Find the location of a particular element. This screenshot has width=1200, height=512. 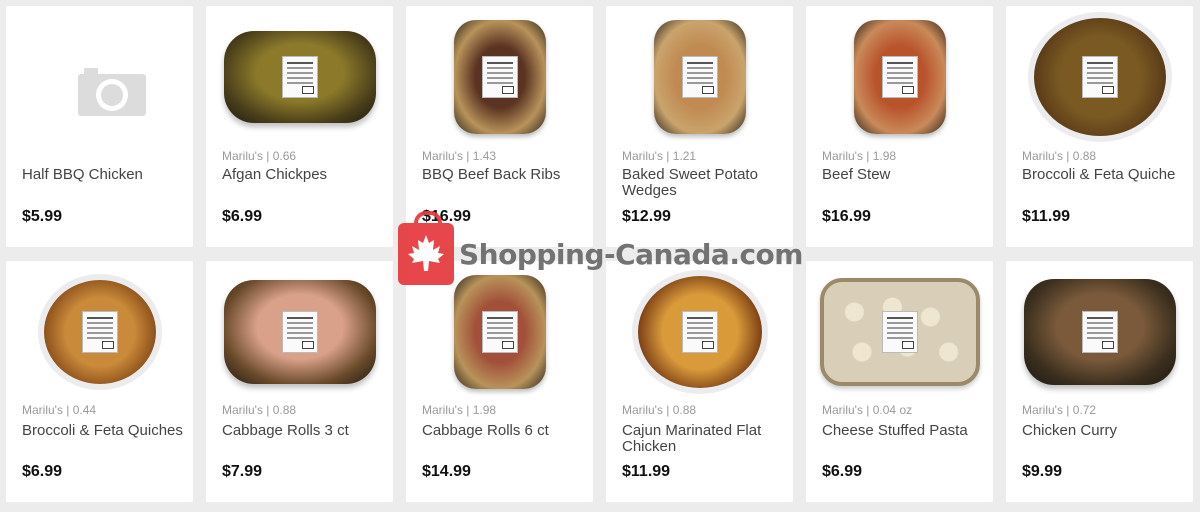

product-meta: Marilu's | 1.21 is located at coordinates (659, 156).